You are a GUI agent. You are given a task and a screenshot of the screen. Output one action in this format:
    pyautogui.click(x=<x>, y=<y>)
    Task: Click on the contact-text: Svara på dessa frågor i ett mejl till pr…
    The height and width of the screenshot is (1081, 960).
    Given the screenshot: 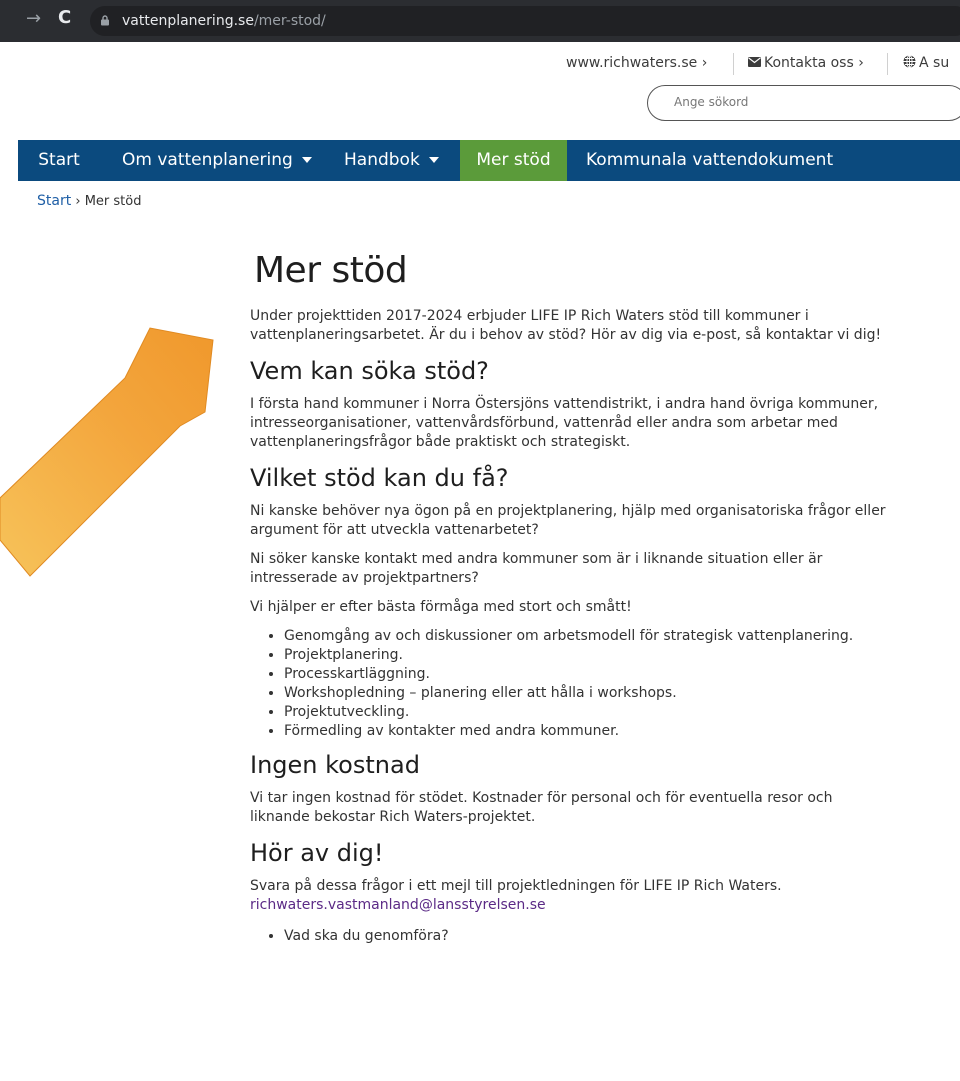 What is the action you would take?
    pyautogui.click(x=570, y=896)
    